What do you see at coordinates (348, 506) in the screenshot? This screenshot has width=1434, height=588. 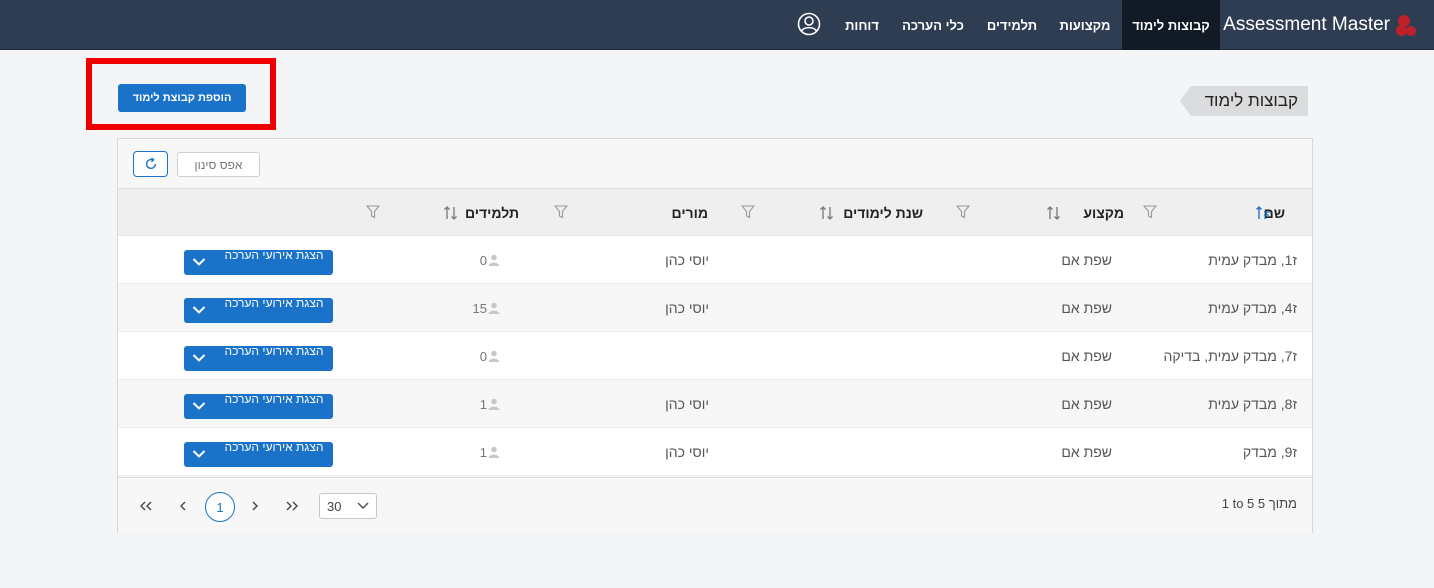 I see `page-size-select: 30` at bounding box center [348, 506].